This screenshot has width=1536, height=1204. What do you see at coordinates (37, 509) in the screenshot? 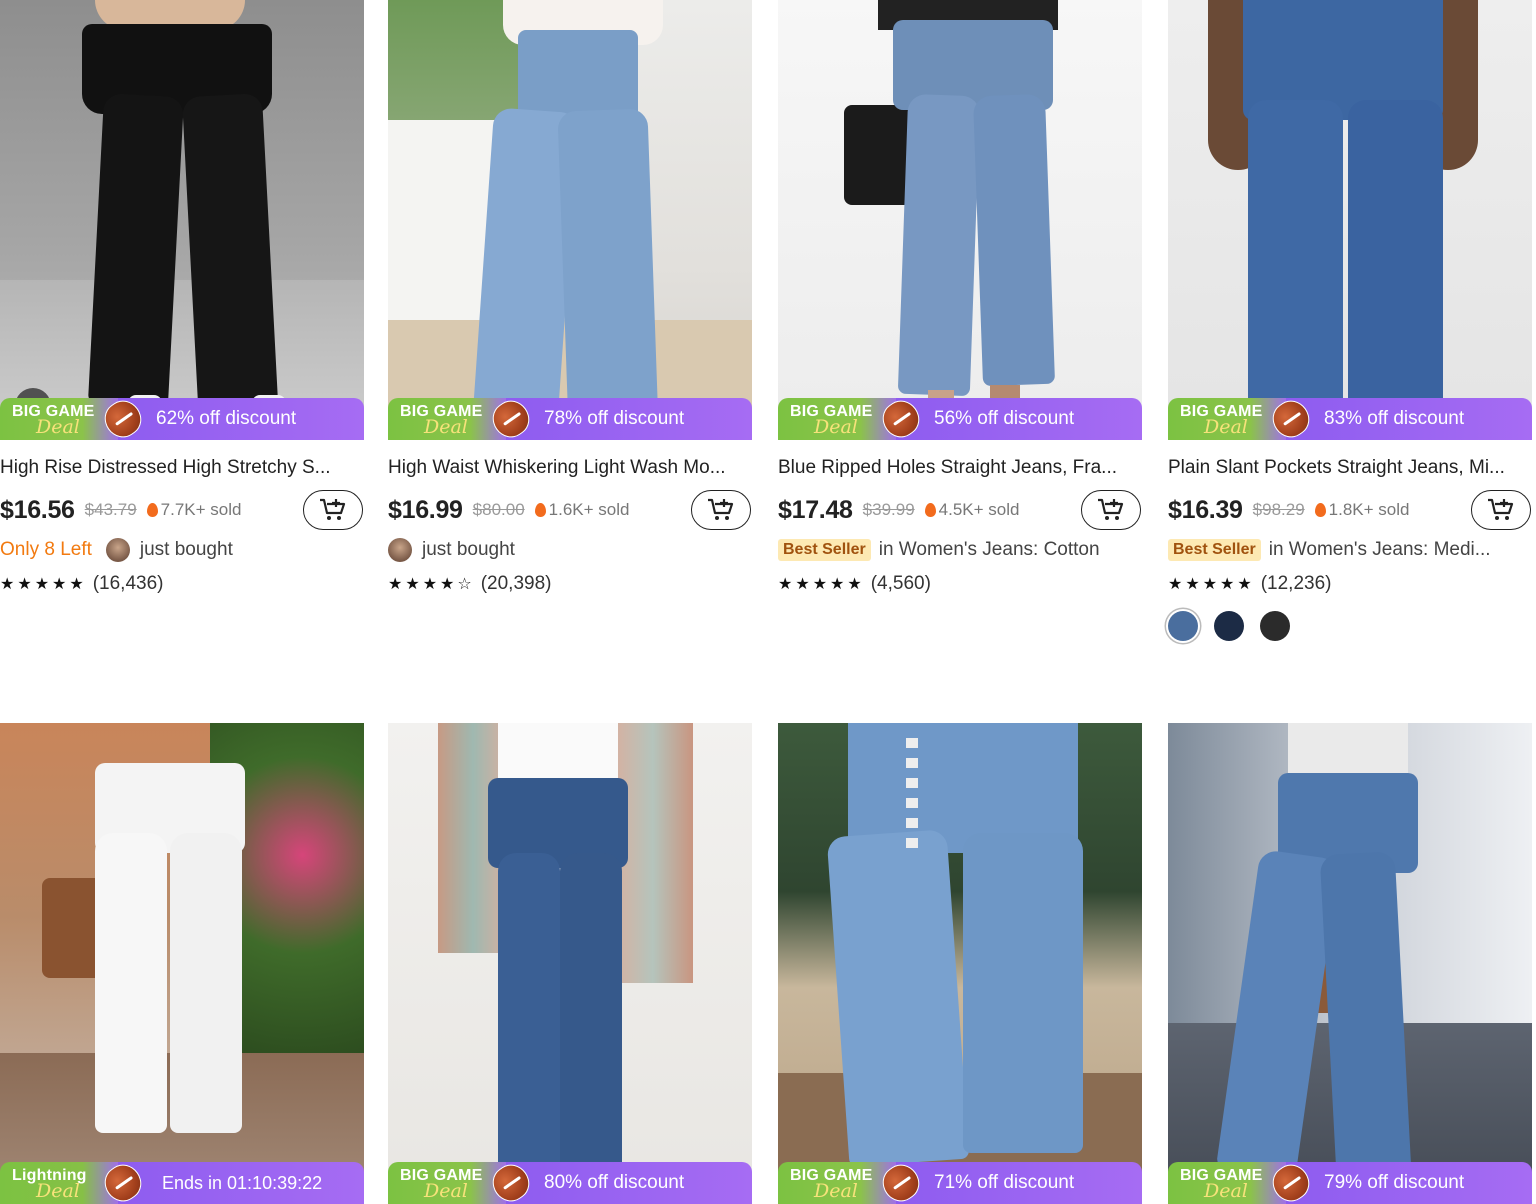
I see `sale-price: $16.56` at bounding box center [37, 509].